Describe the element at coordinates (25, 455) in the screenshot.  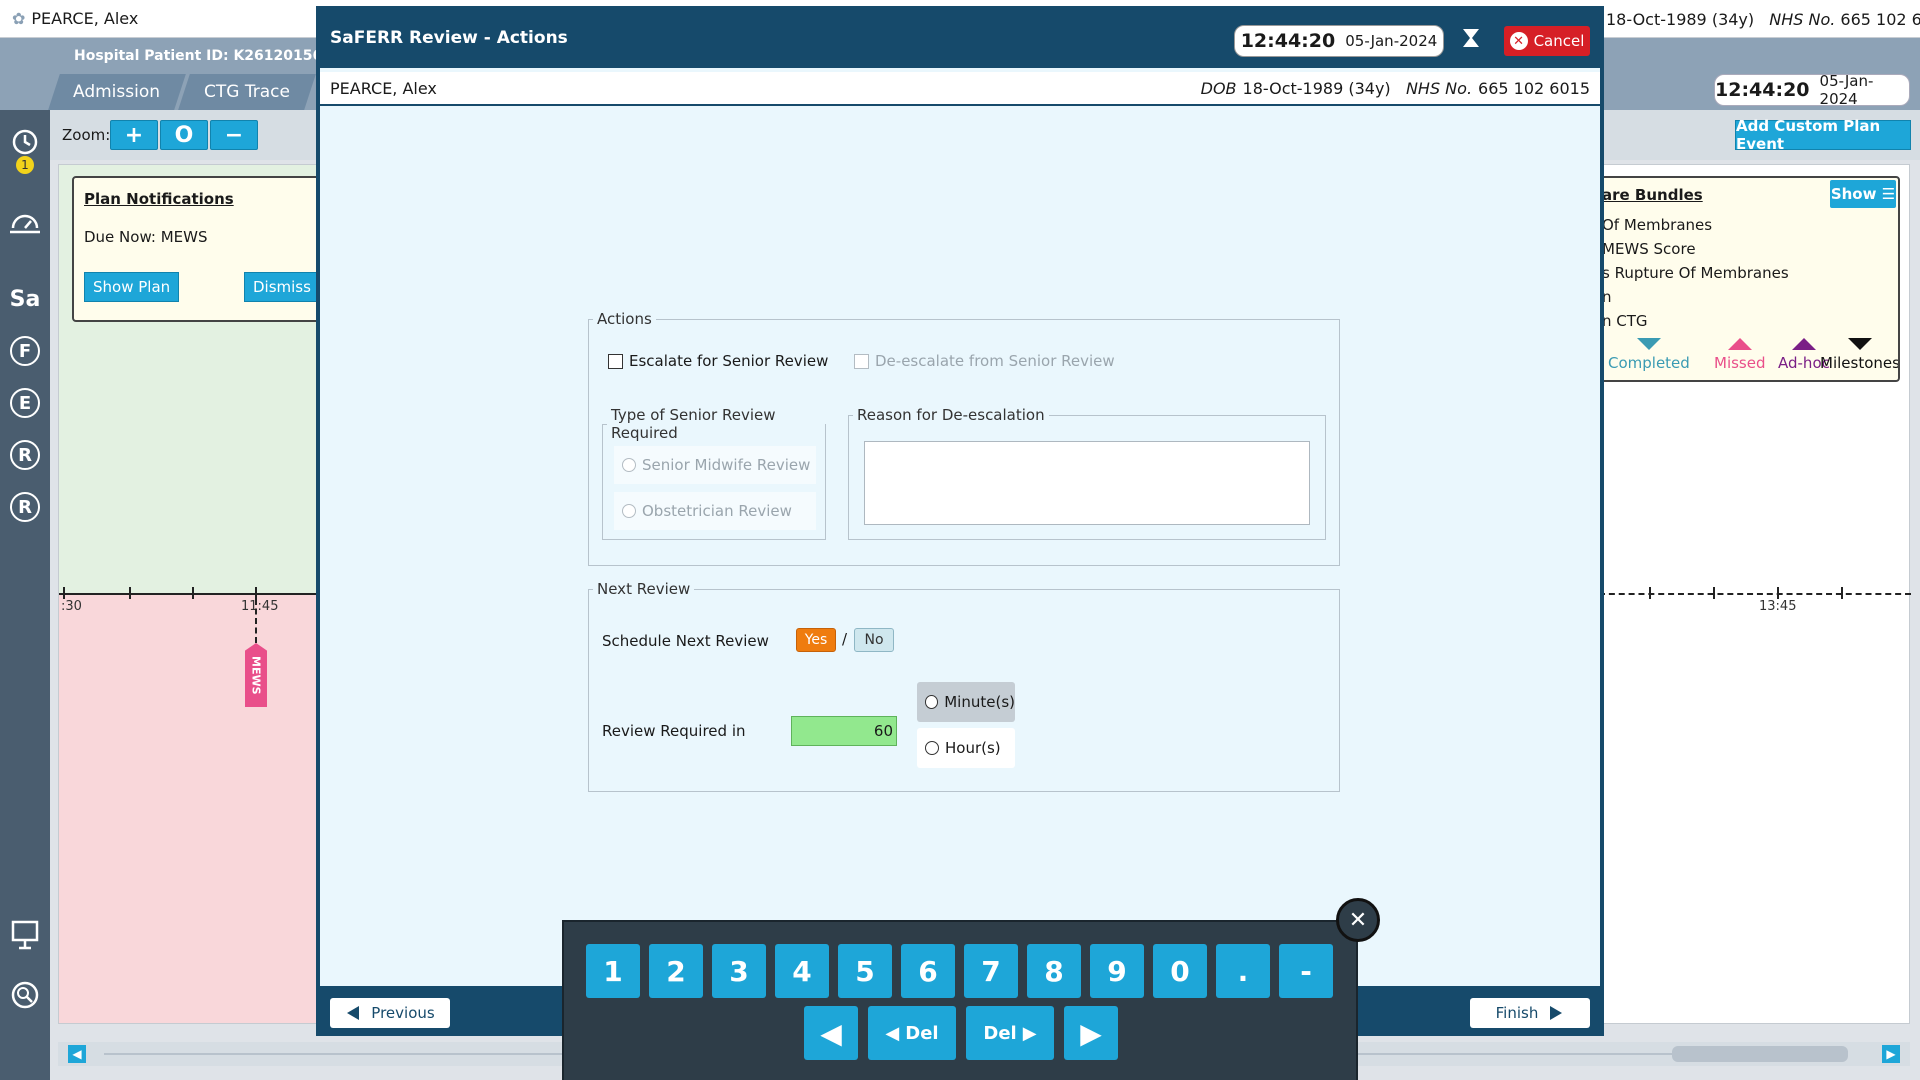
I see `rail-letter-r1: R` at that location.